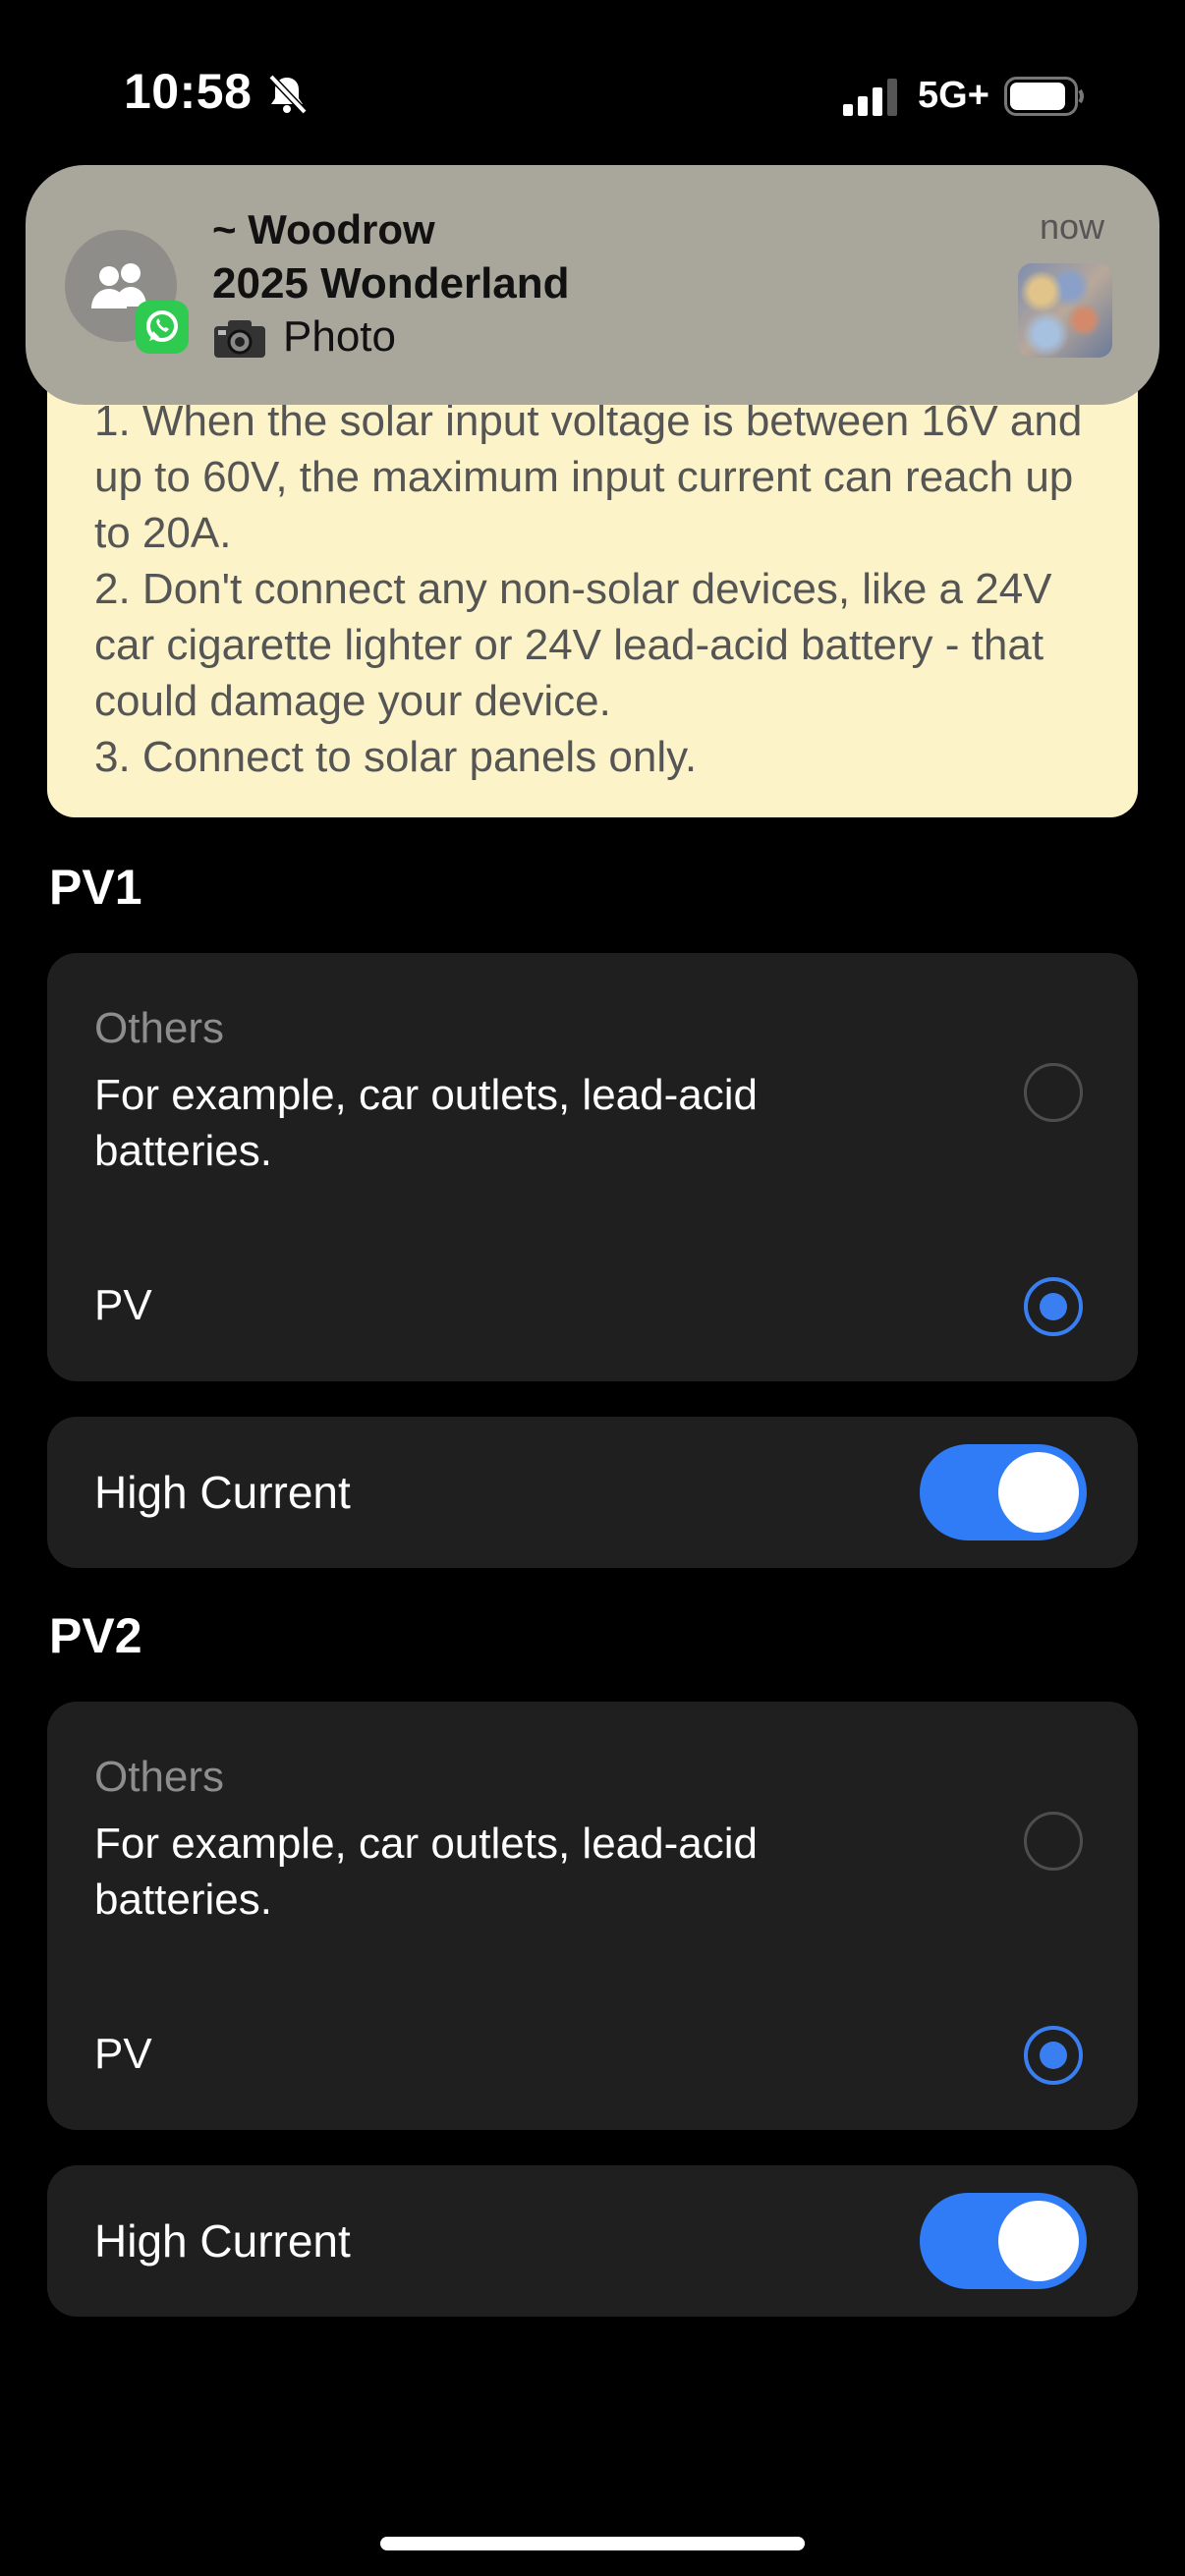  I want to click on pv2-pv-radio, so click(1053, 2055).